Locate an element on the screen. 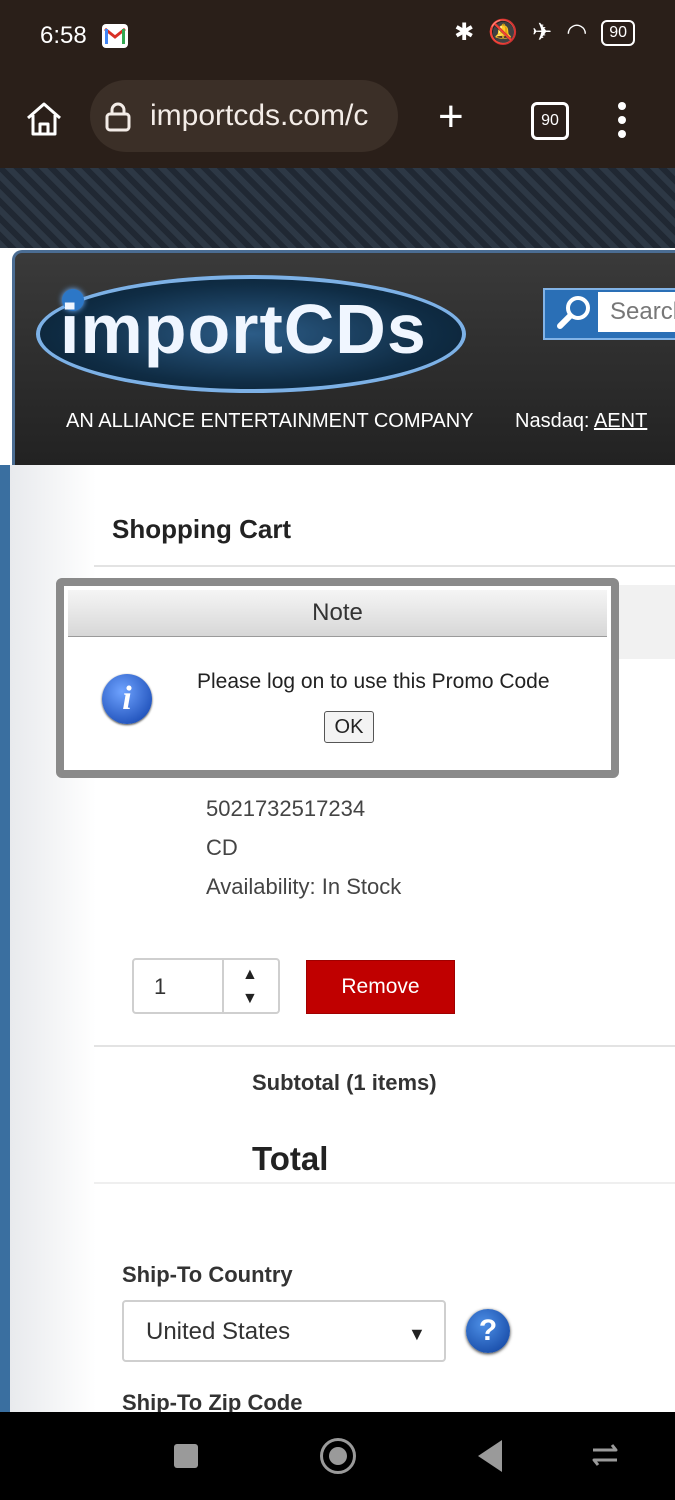  status-time: 6:58 is located at coordinates (63, 35).